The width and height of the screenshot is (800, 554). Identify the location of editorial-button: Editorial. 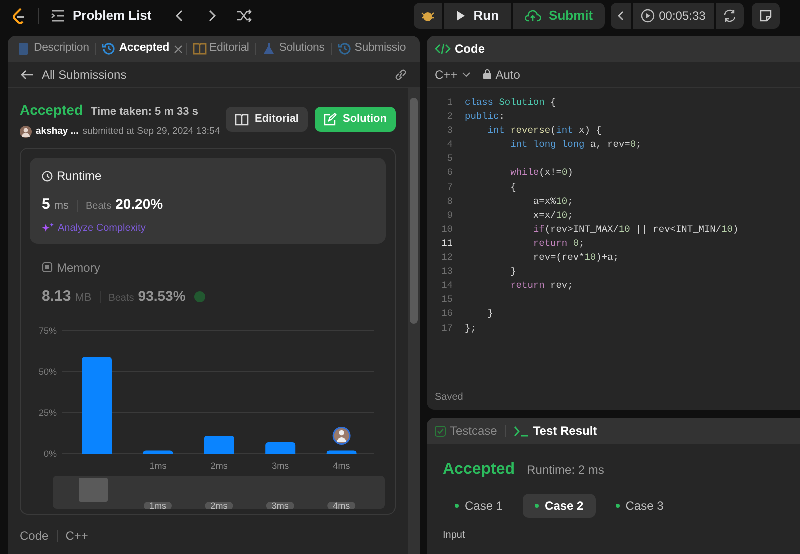
(267, 119).